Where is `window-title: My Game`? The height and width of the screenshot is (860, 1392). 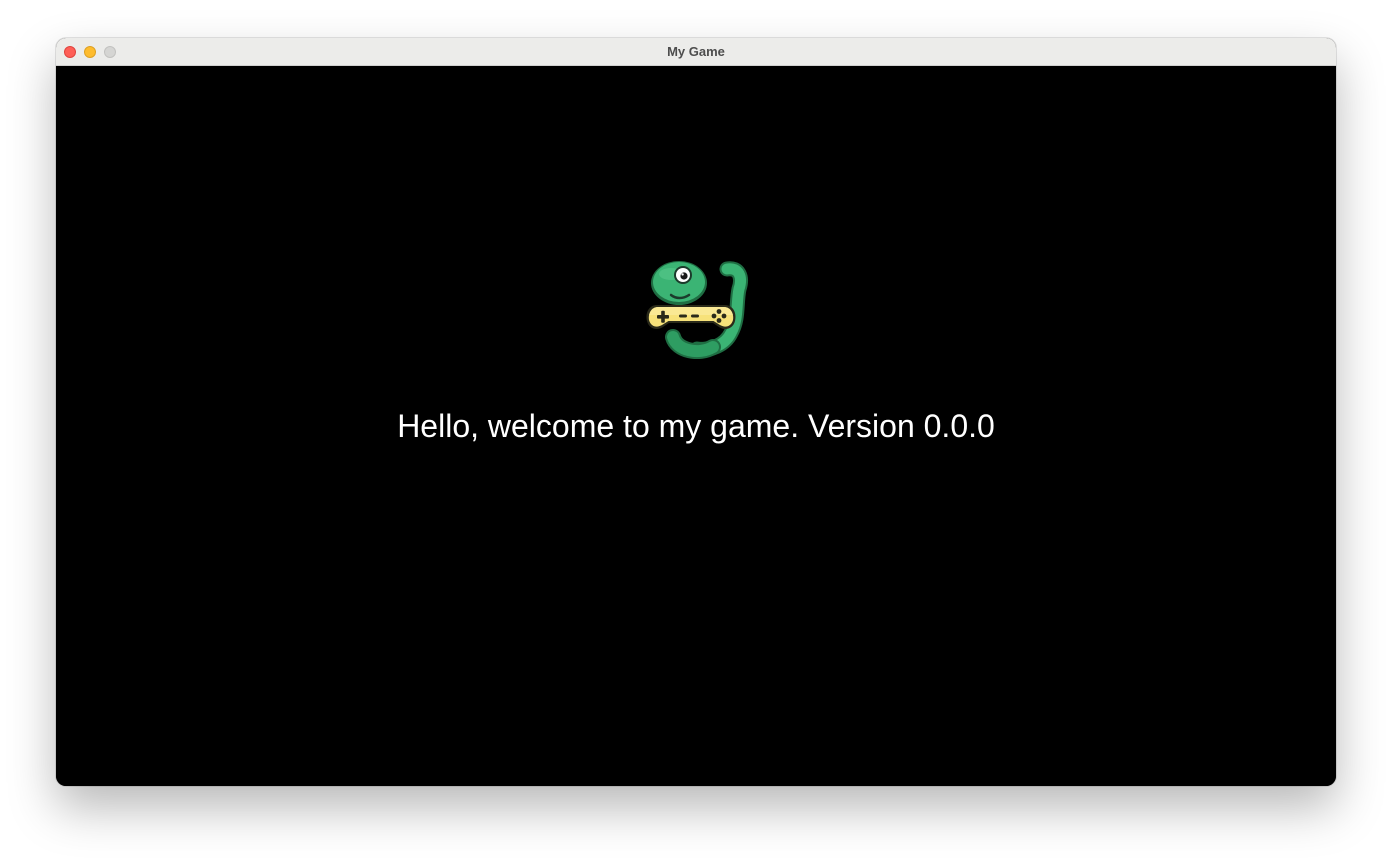
window-title: My Game is located at coordinates (696, 51).